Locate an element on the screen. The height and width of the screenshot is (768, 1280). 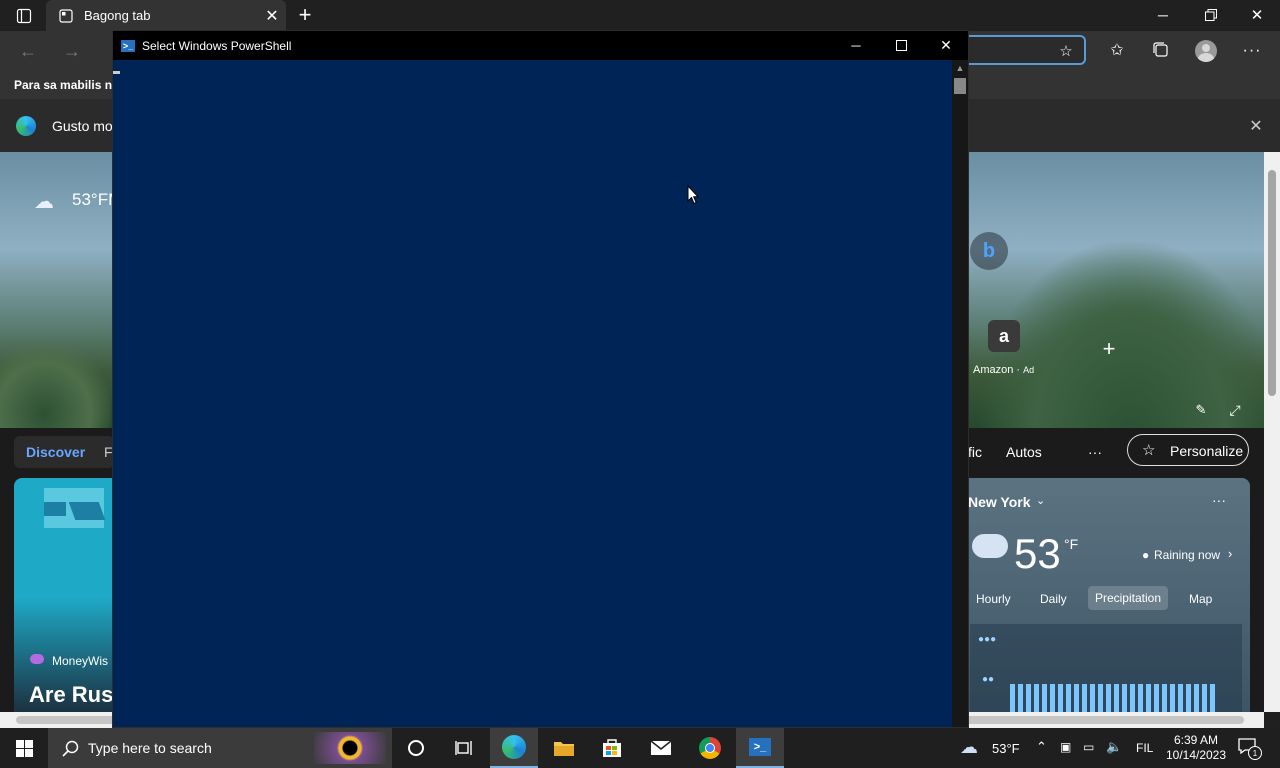
search-icon is located at coordinates (70, 748).